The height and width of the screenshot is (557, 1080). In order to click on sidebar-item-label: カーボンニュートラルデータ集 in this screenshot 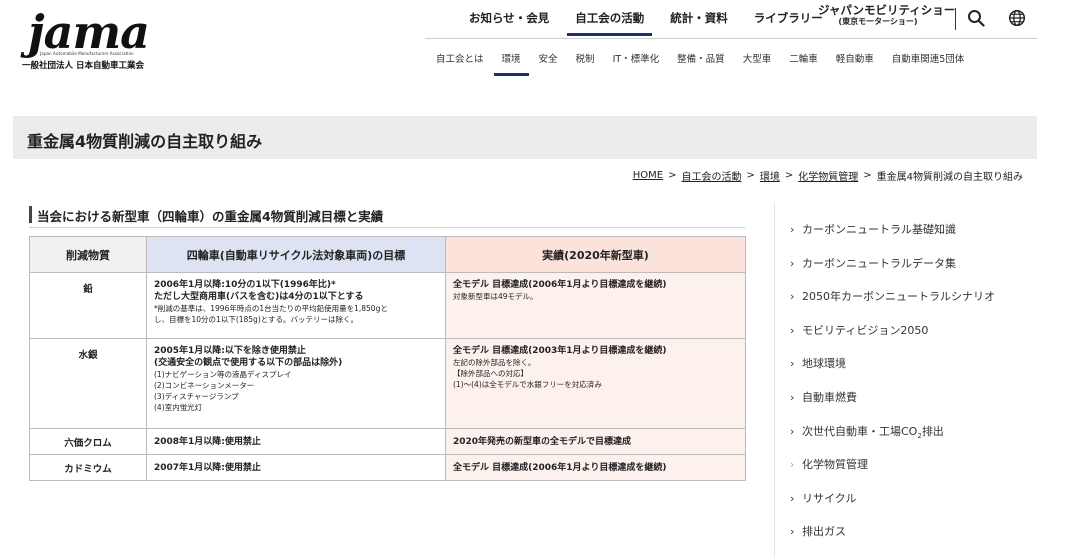, I will do `click(879, 263)`.